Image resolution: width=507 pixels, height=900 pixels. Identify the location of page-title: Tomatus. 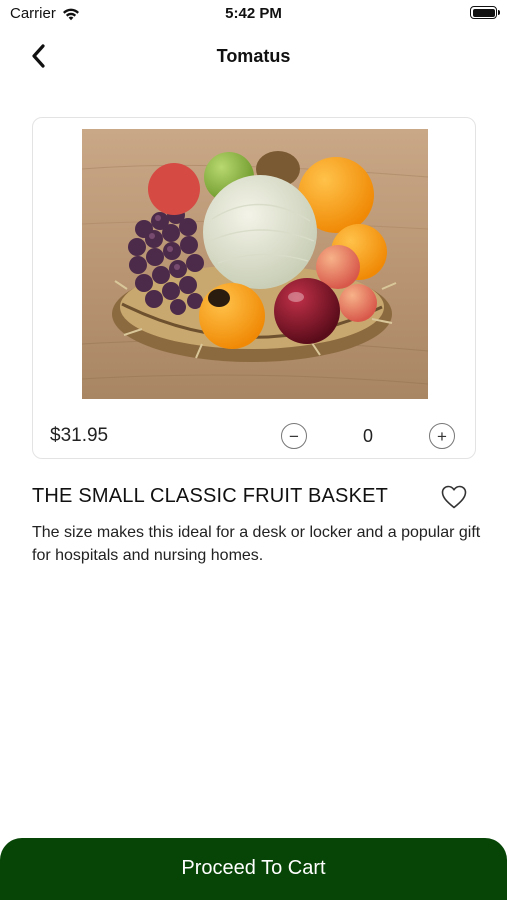
(253, 56).